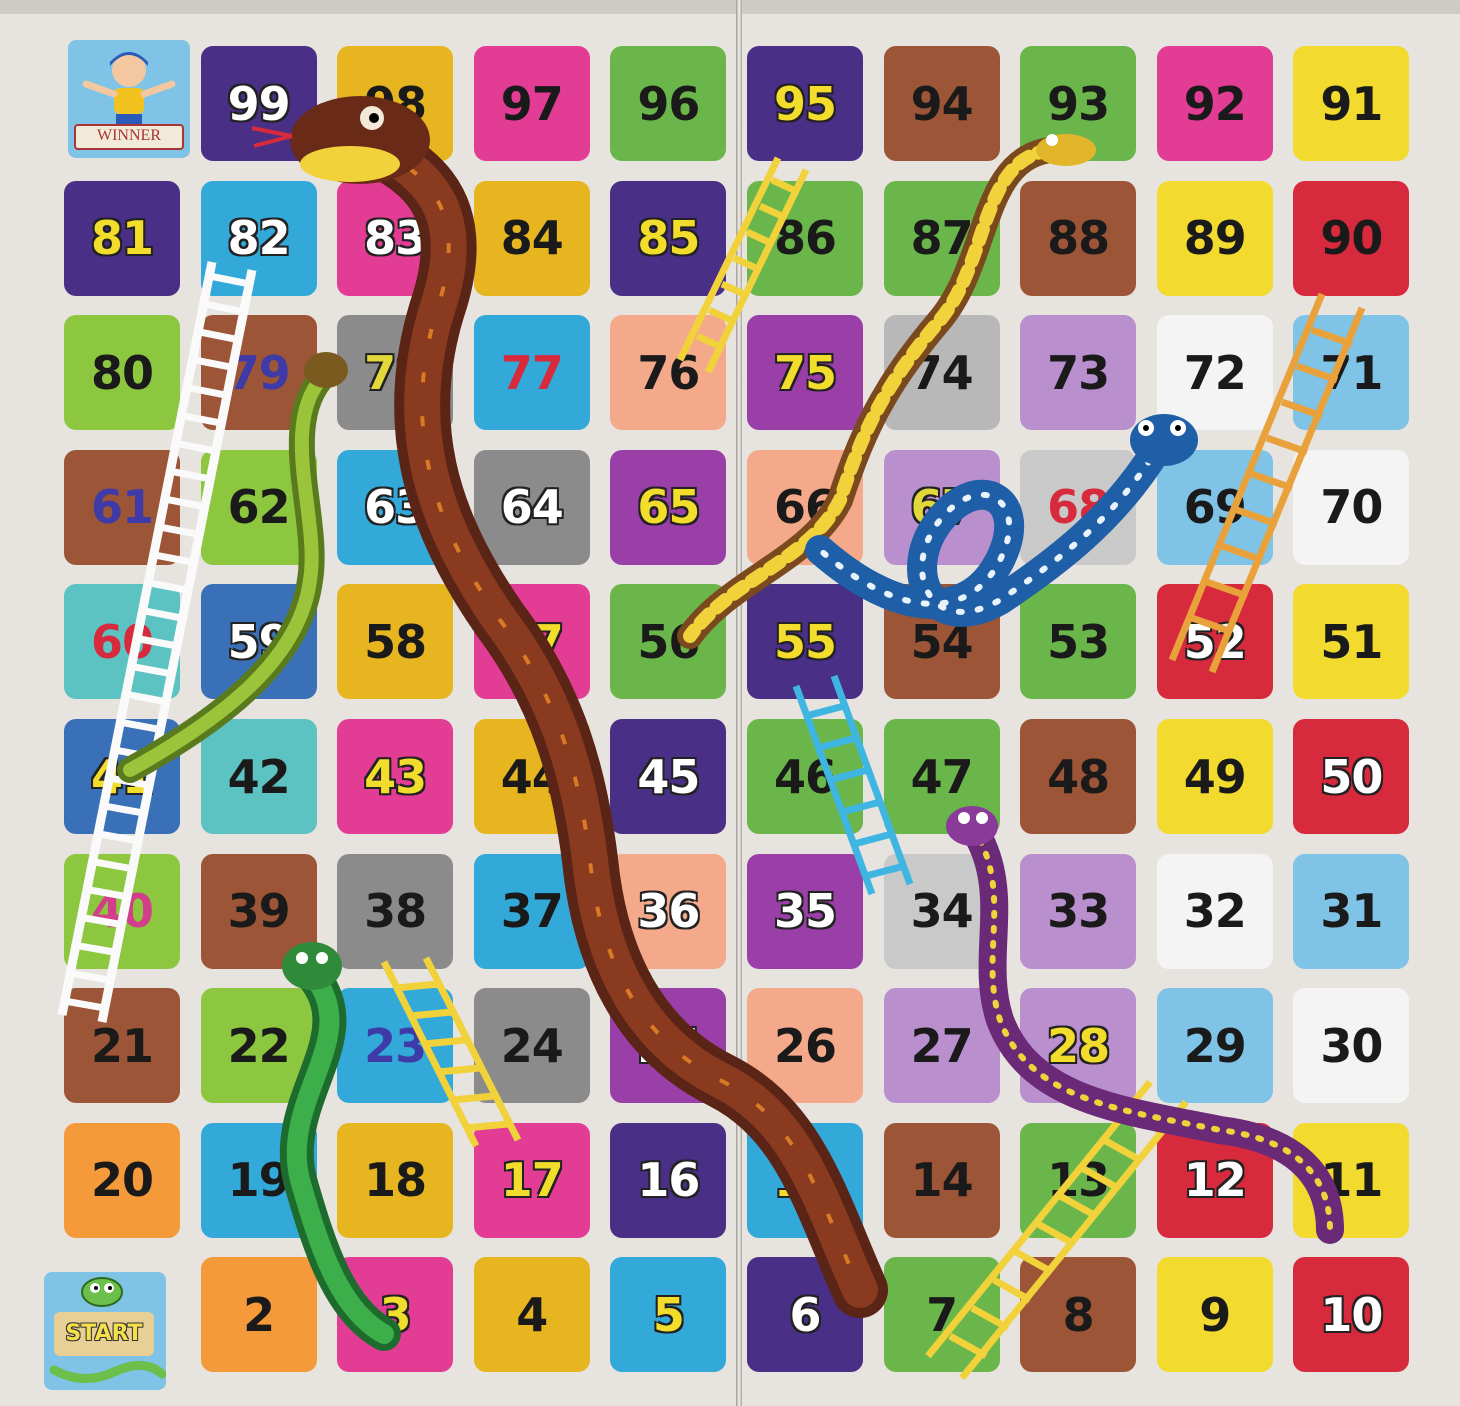 This screenshot has width=1460, height=1406. I want to click on square-number: 97, so click(532, 103).